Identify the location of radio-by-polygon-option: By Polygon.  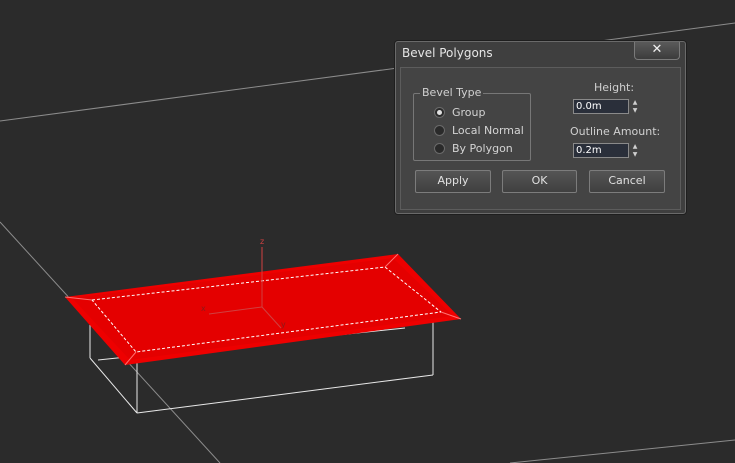
(473, 148).